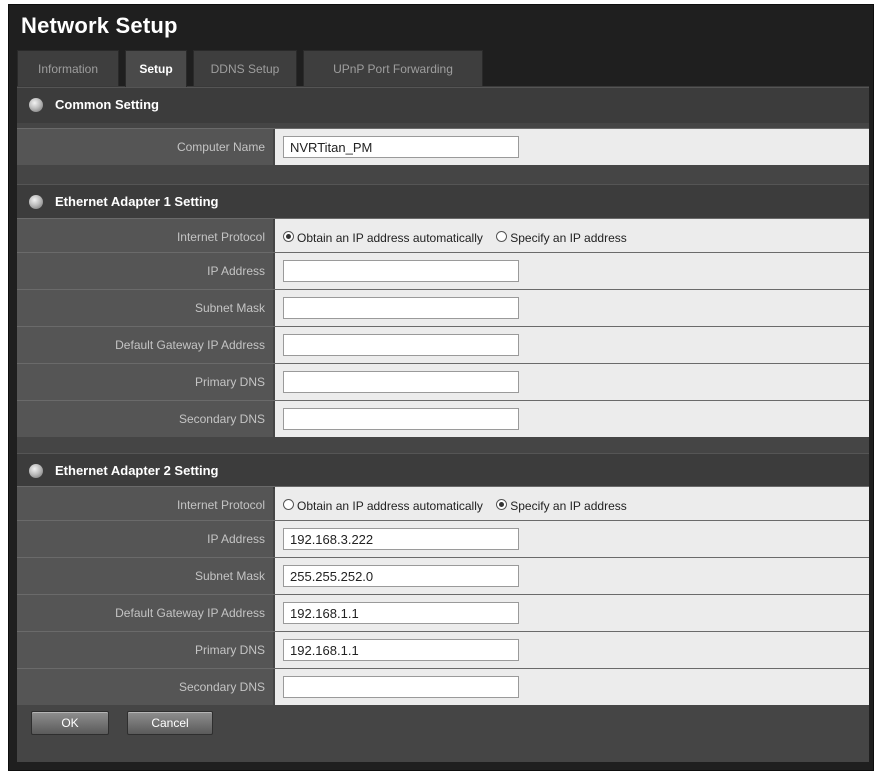 The width and height of the screenshot is (881, 776). Describe the element at coordinates (288, 505) in the screenshot. I see `eth2-radio-auto` at that location.